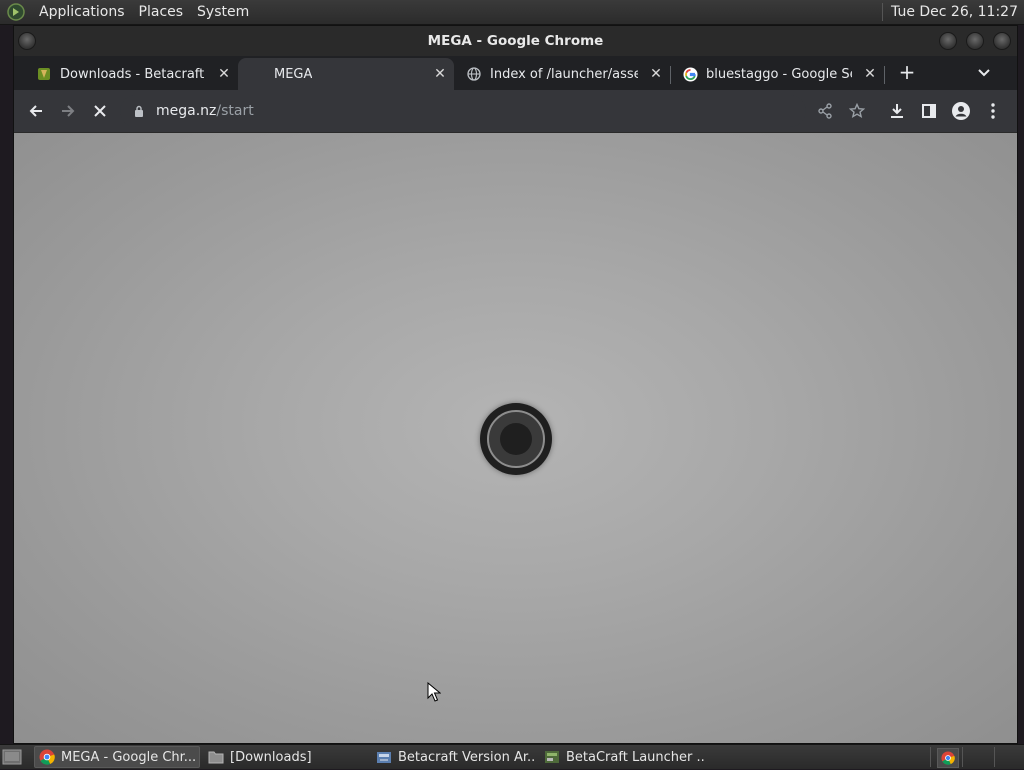  I want to click on menu-system: System, so click(223, 12).